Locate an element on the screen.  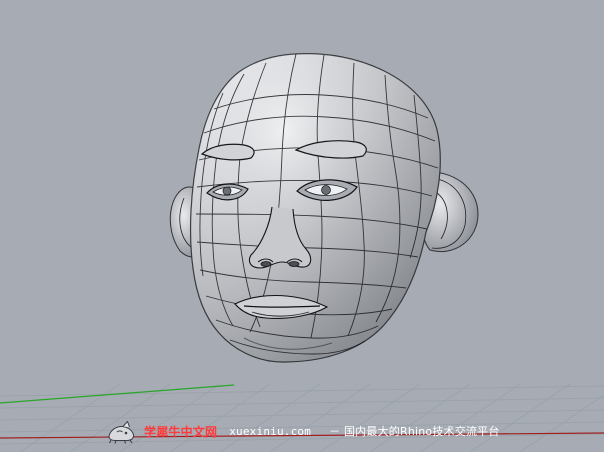
watermark: 学犀牛中文网 xuexiniu.com － 国内最大的Rhino技术交流平台 is located at coordinates (303, 431).